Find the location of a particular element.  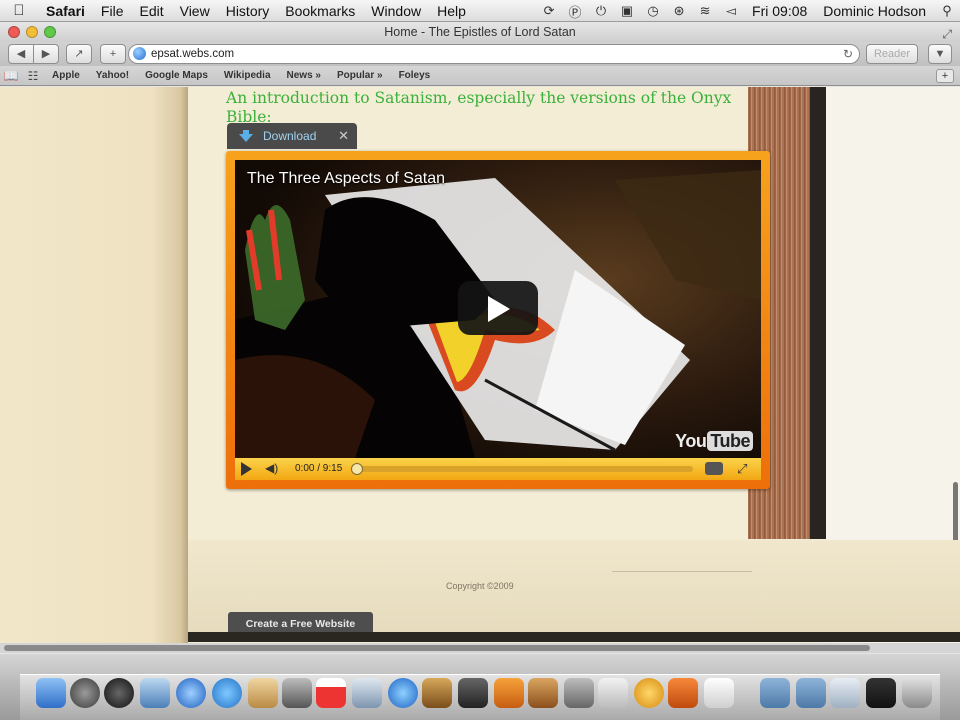

photo-booth-icon is located at coordinates (297, 693).